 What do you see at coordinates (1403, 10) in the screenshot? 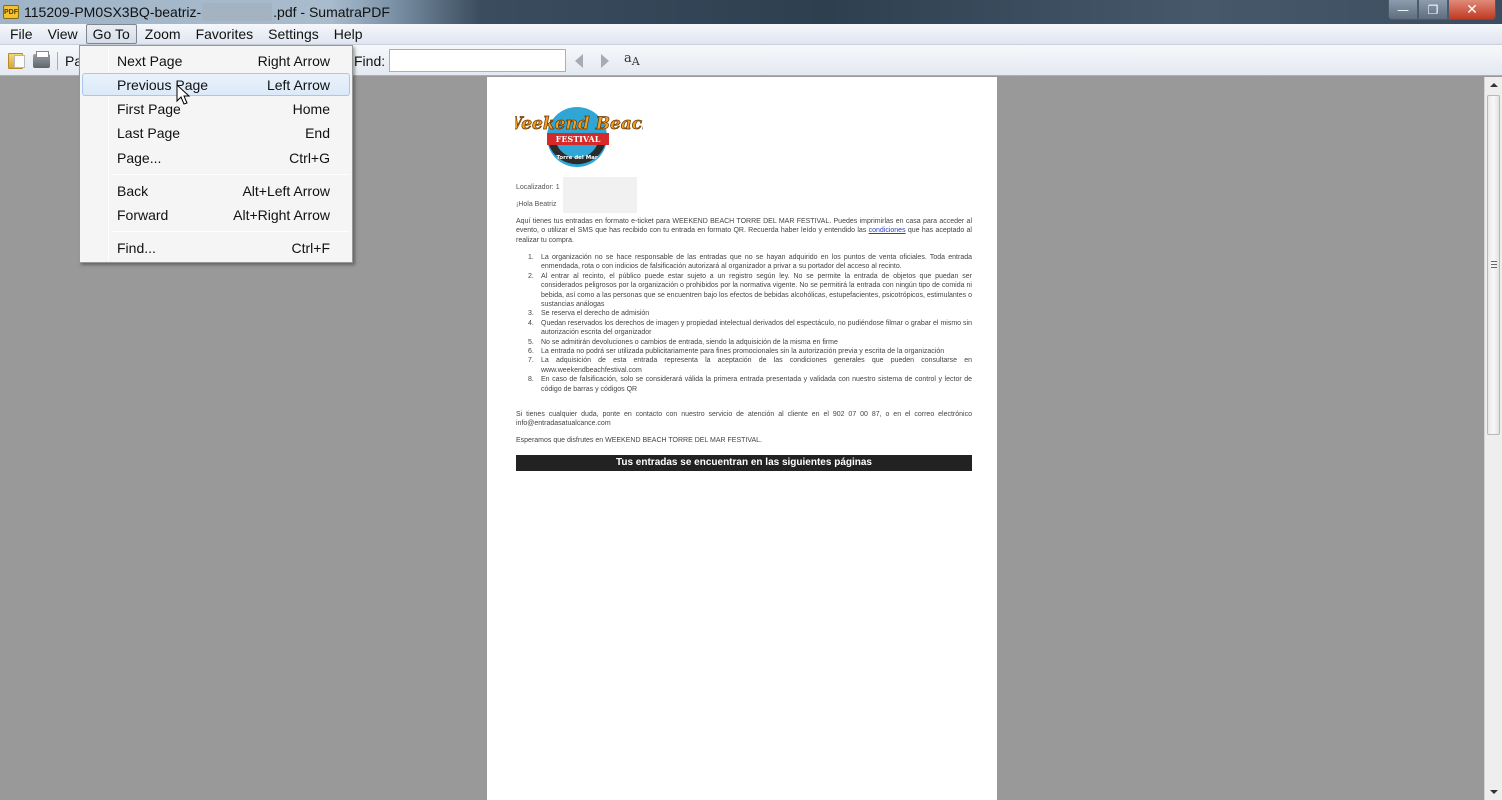
I see `minimize-button: —` at bounding box center [1403, 10].